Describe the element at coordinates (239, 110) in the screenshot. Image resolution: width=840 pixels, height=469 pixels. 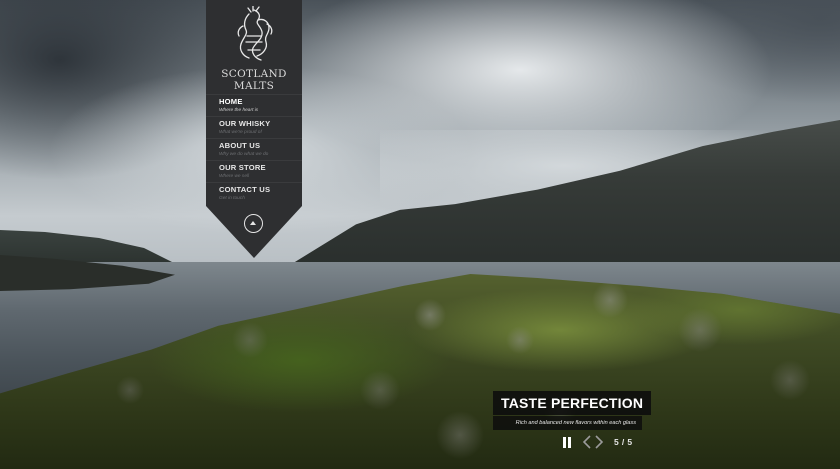
I see `nav-item-subtitle: Where the heart is` at that location.